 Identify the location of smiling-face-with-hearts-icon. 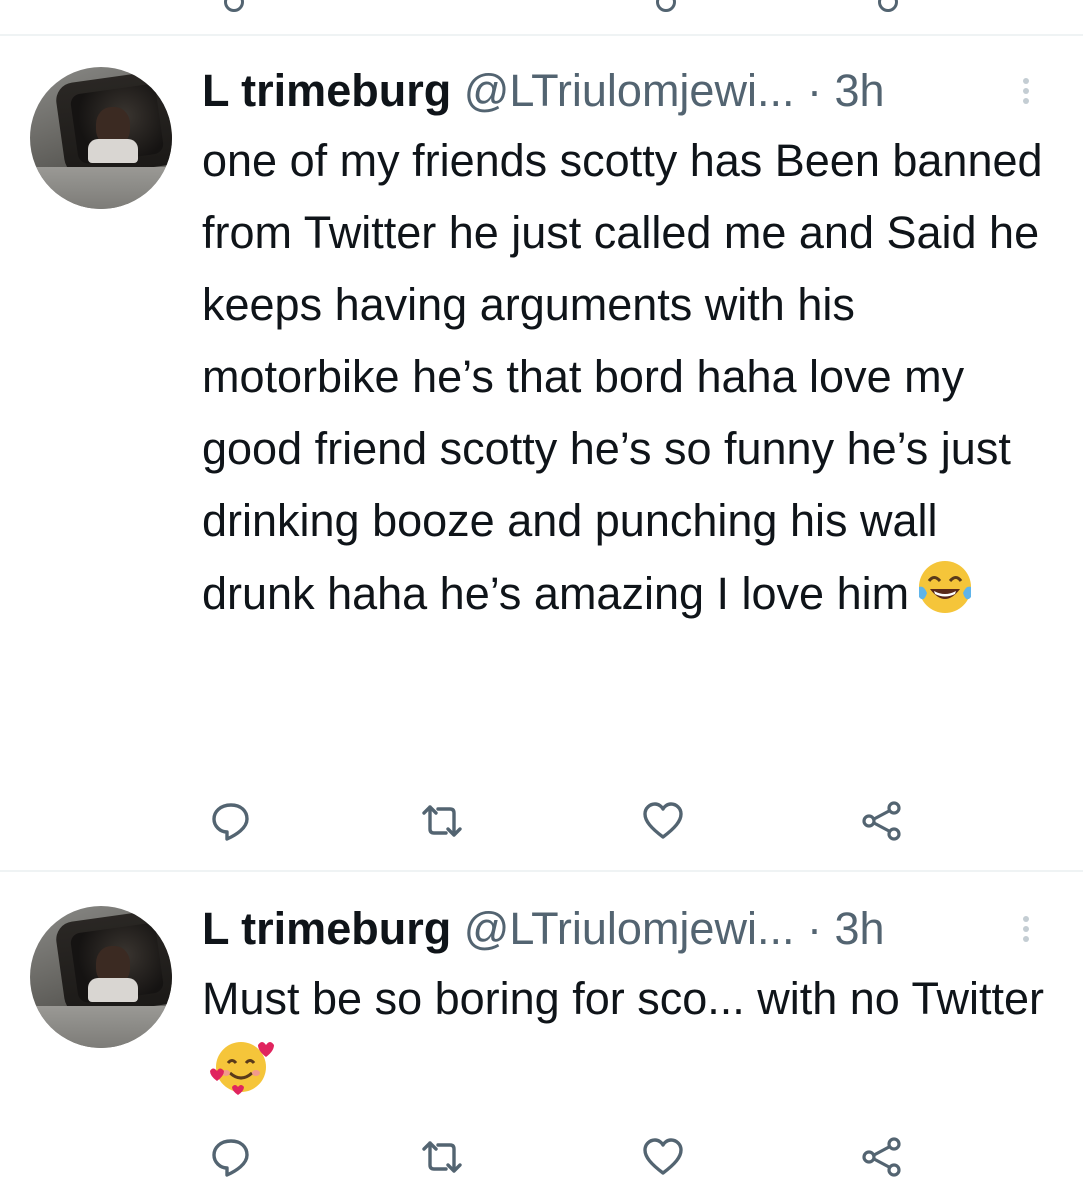
(241, 1076).